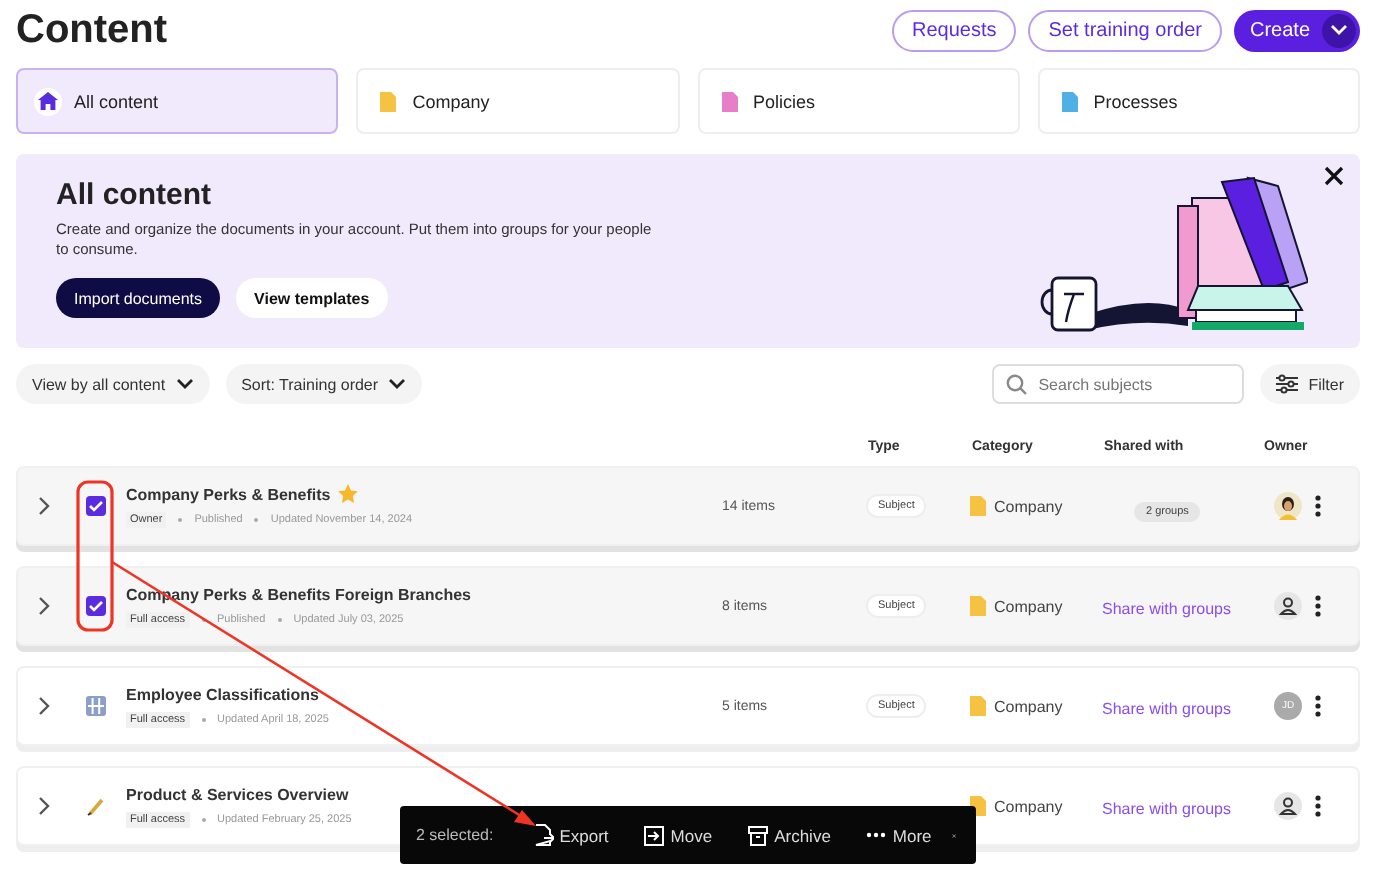  What do you see at coordinates (324, 384) in the screenshot?
I see `dropdown-button: Sort: Training order` at bounding box center [324, 384].